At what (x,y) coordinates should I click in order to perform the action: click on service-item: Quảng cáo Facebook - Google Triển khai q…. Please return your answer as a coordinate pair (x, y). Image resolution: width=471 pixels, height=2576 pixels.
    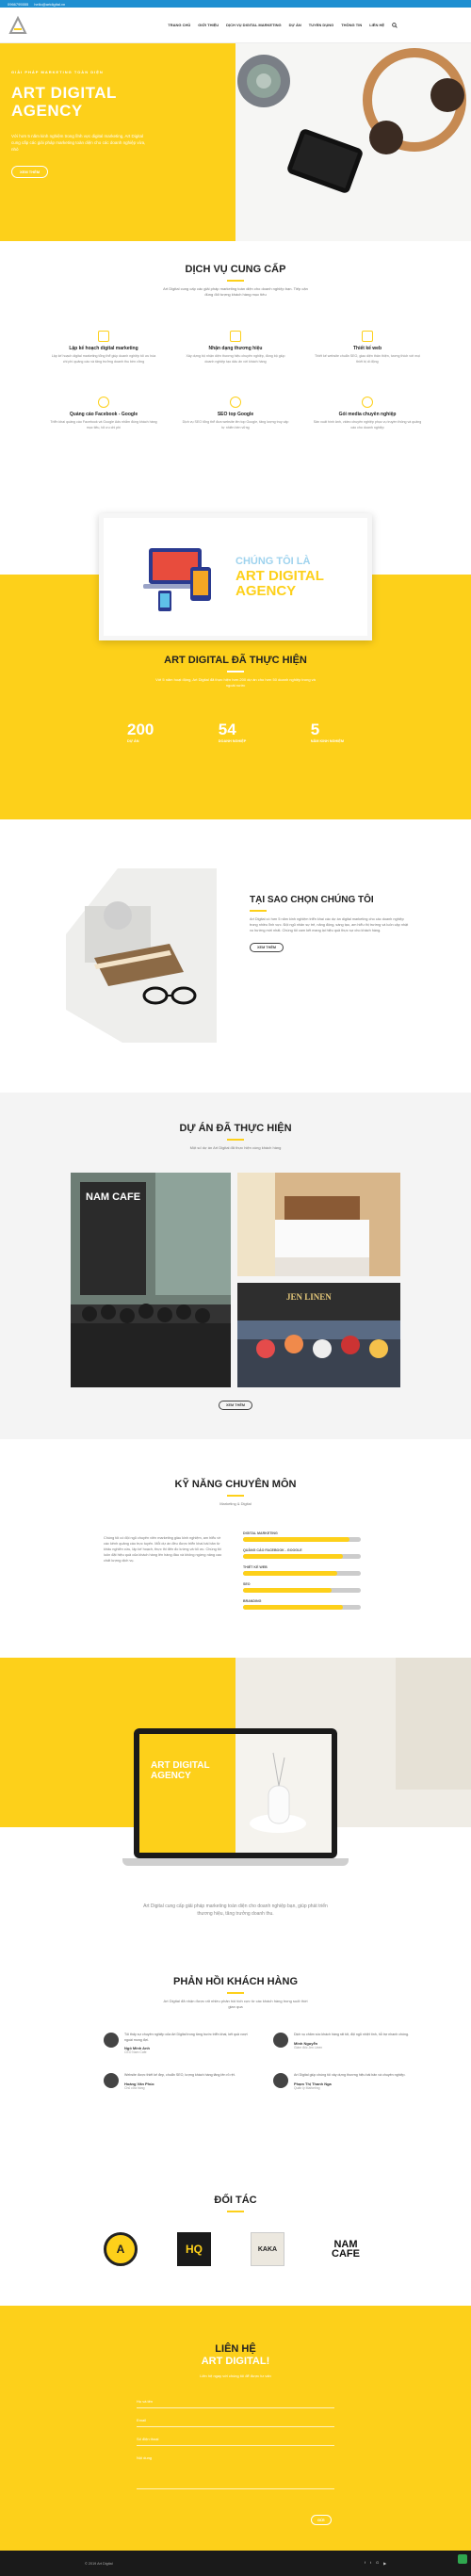
    Looking at the image, I should click on (104, 413).